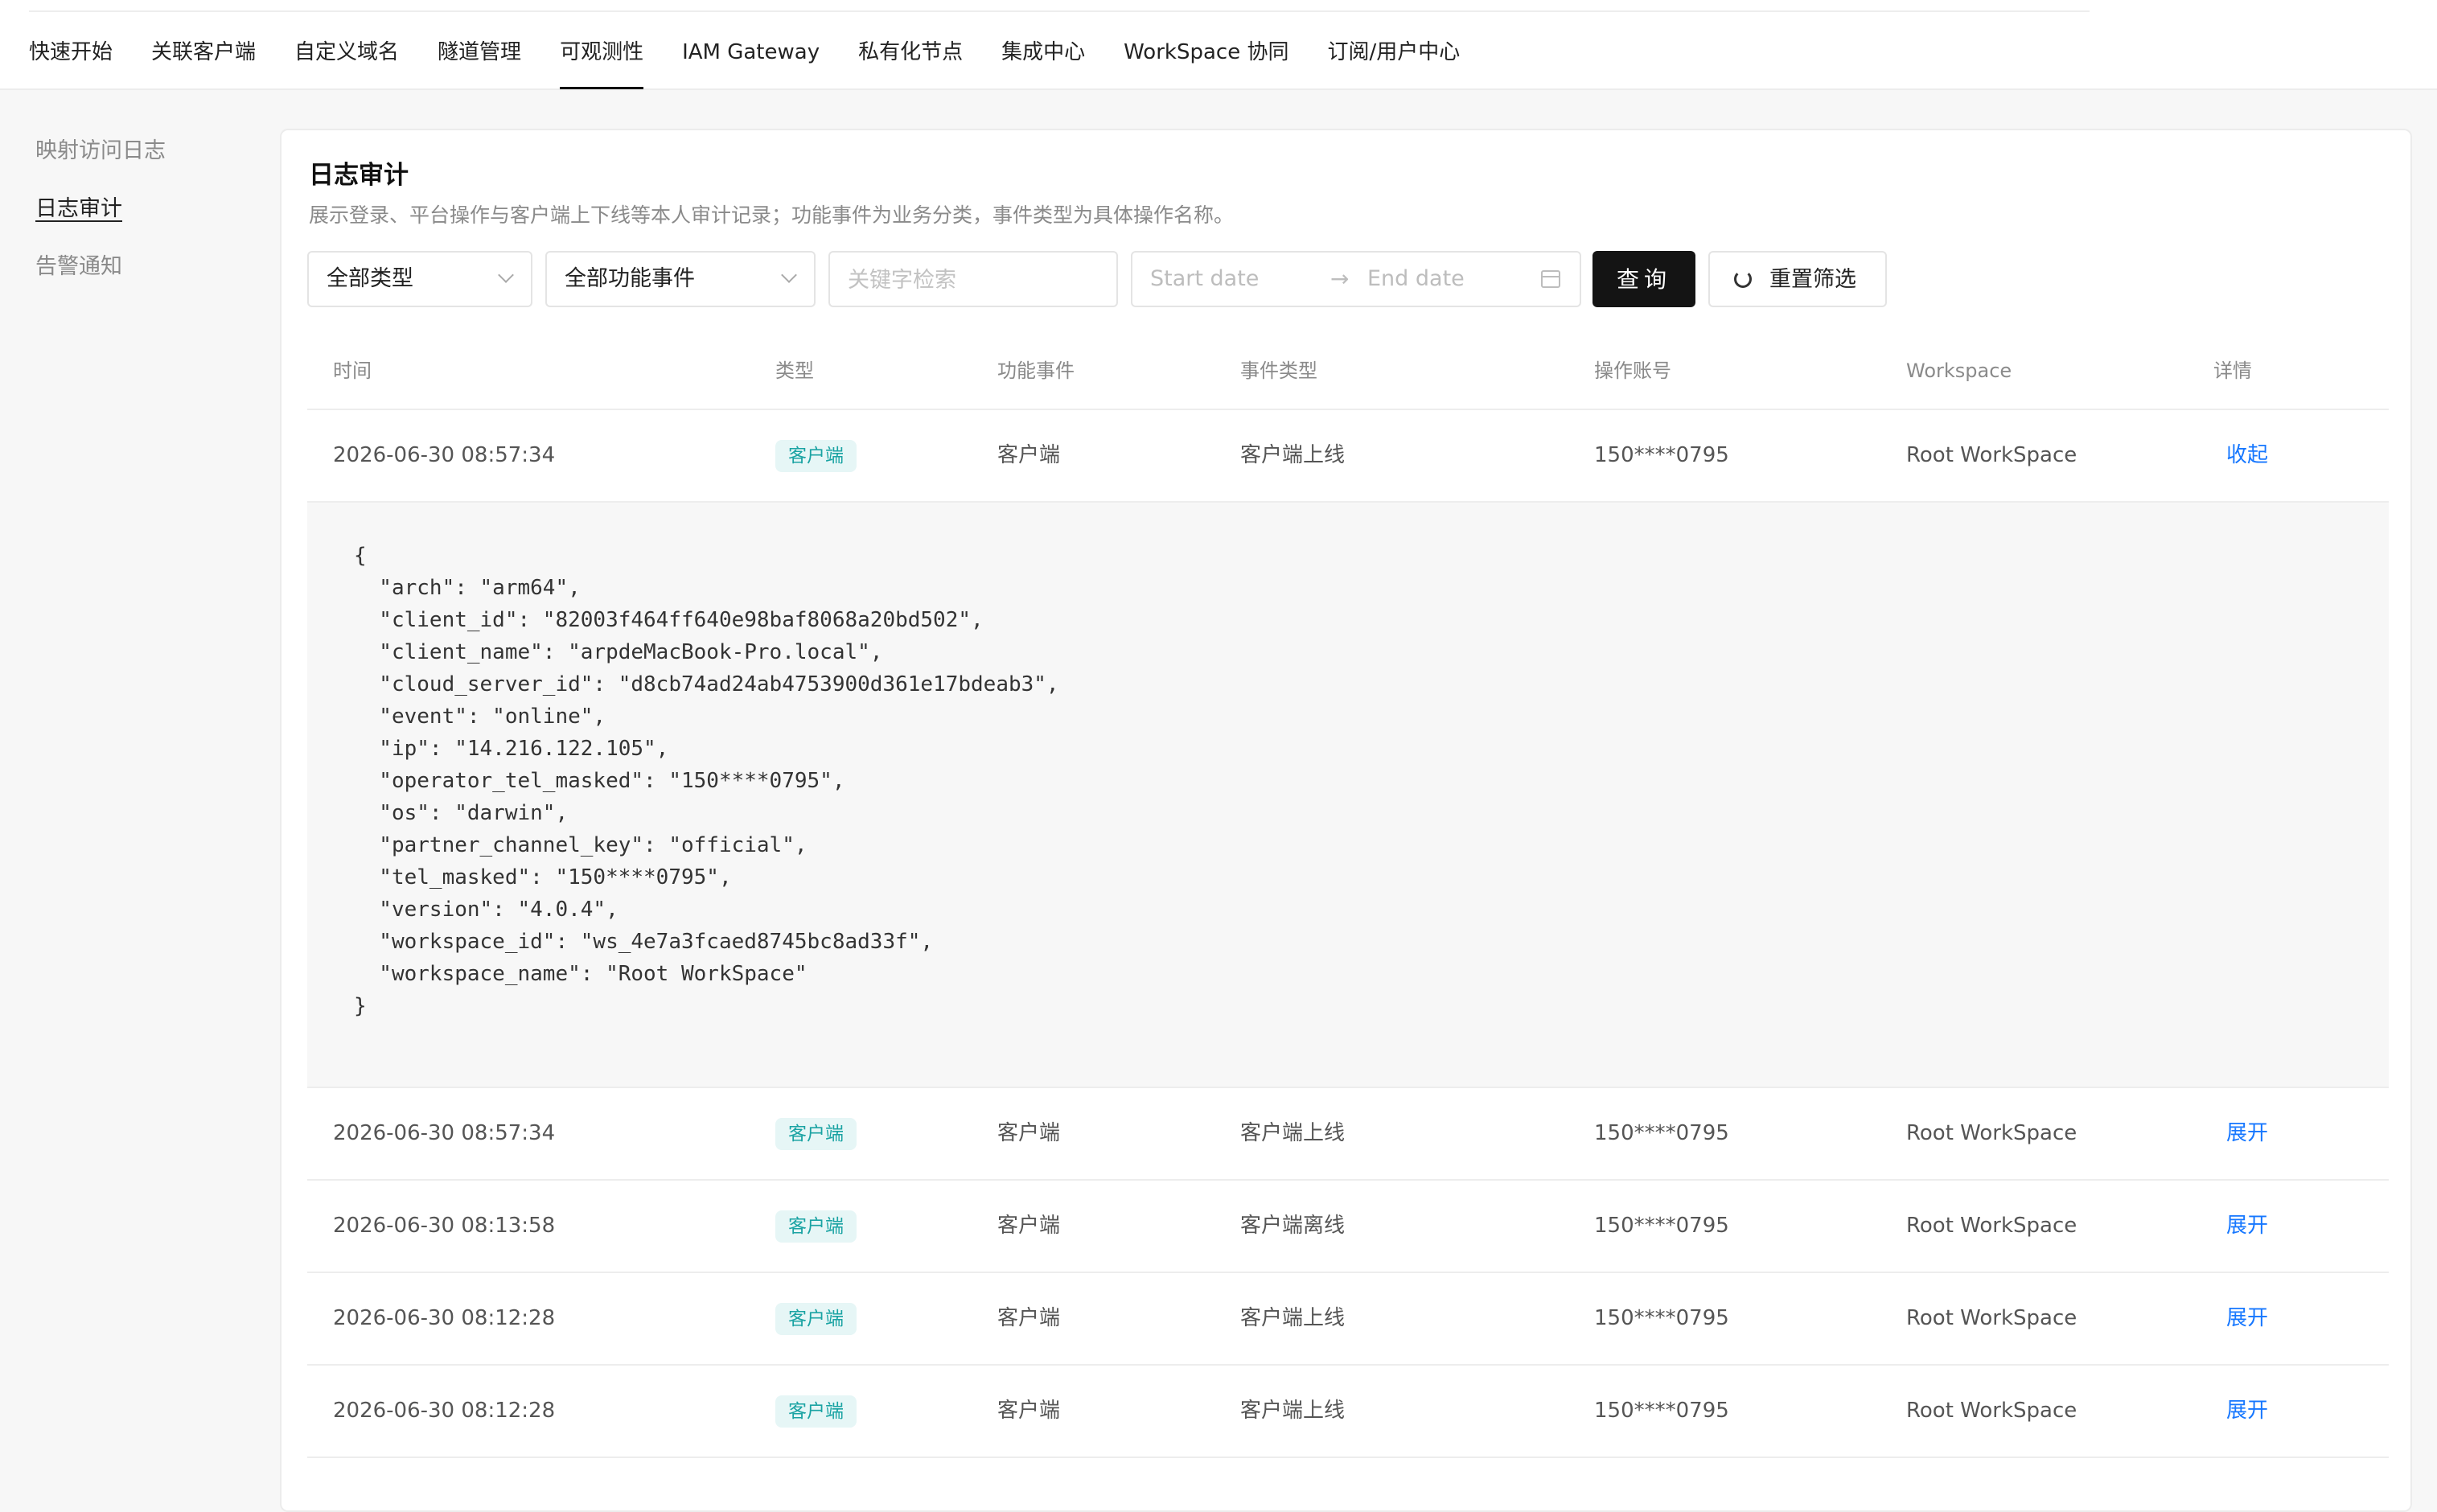  I want to click on reset-filter-button: 重置筛选, so click(1797, 279).